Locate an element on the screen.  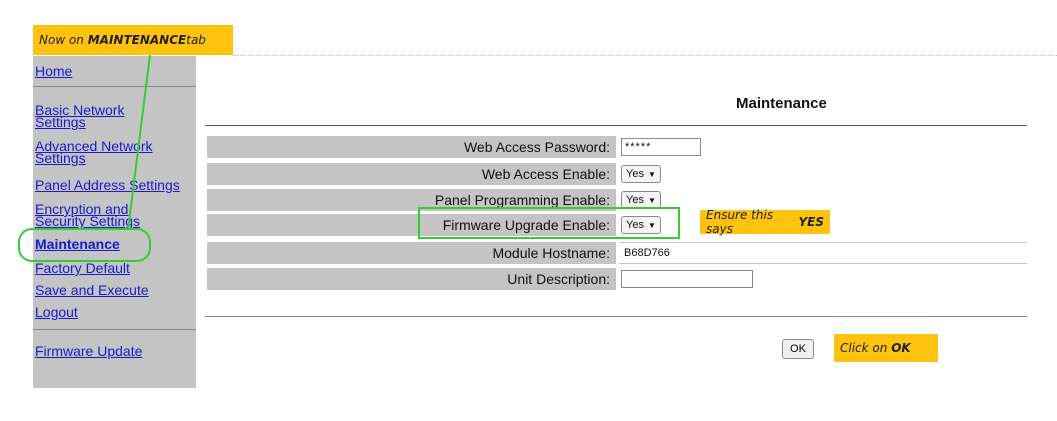
sidebar-item-encryption: Encryption and Security Settings is located at coordinates (105, 215).